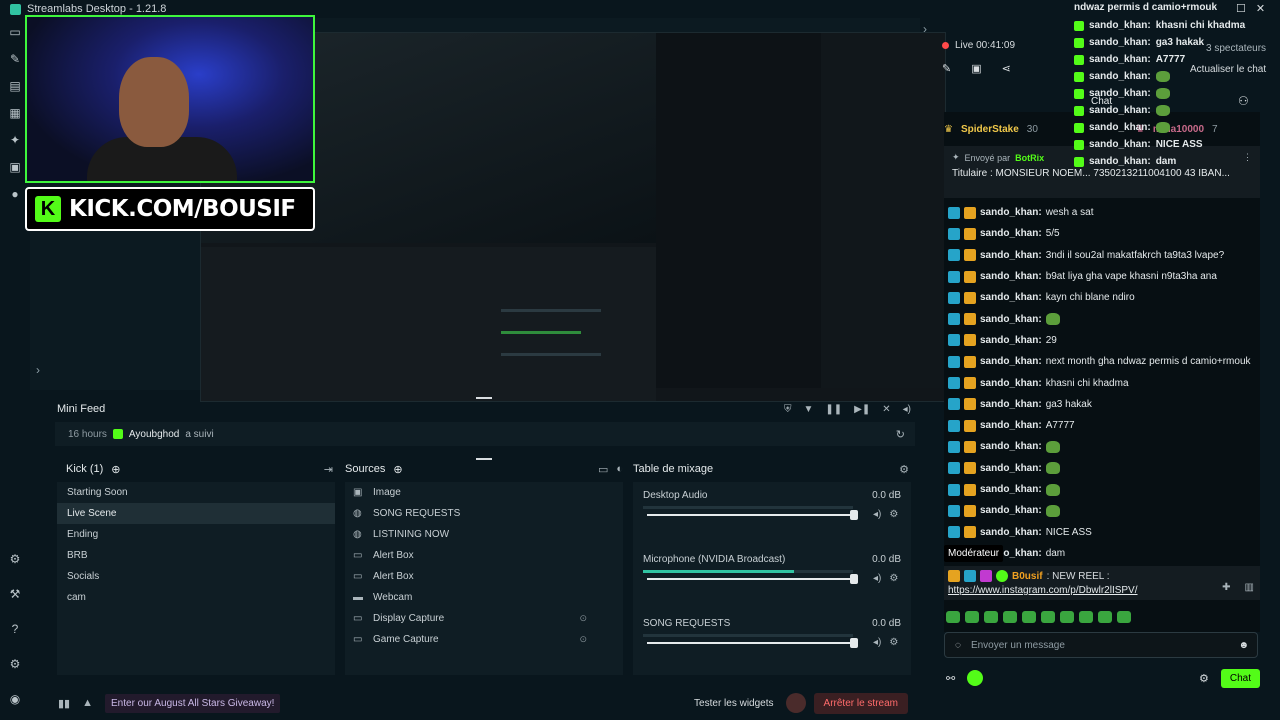  What do you see at coordinates (1090, 645) in the screenshot?
I see `chat-input` at bounding box center [1090, 645].